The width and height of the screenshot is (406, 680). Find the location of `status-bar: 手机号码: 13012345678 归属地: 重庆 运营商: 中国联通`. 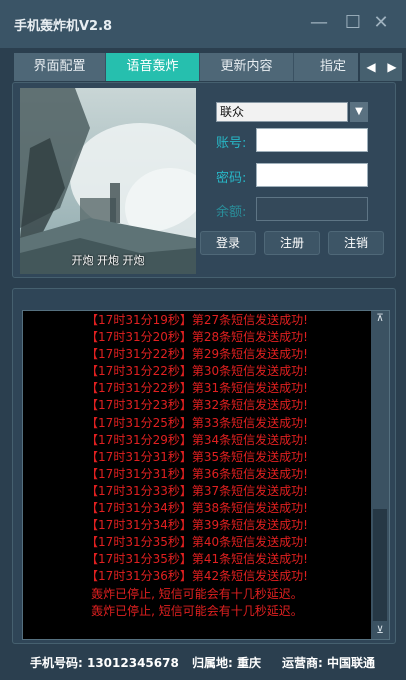

status-bar: 手机号码: 13012345678 归属地: 重庆 运营商: 中国联通 is located at coordinates (203, 662).